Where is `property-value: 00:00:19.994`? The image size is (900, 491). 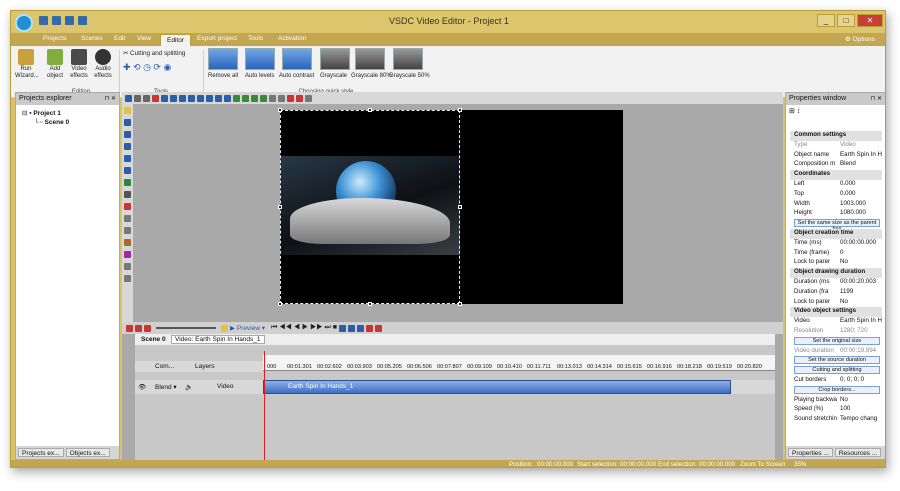 property-value: 00:00:19.994 is located at coordinates (858, 350).